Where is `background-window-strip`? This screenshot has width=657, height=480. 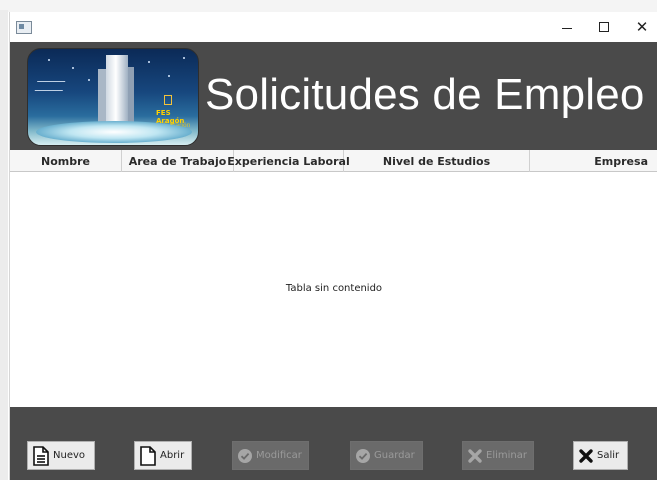 background-window-strip is located at coordinates (328, 6).